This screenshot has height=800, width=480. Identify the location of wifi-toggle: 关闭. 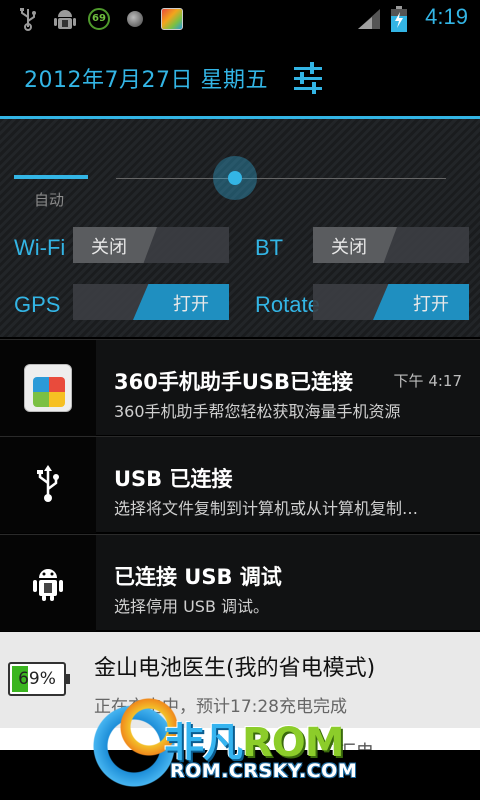
(151, 245).